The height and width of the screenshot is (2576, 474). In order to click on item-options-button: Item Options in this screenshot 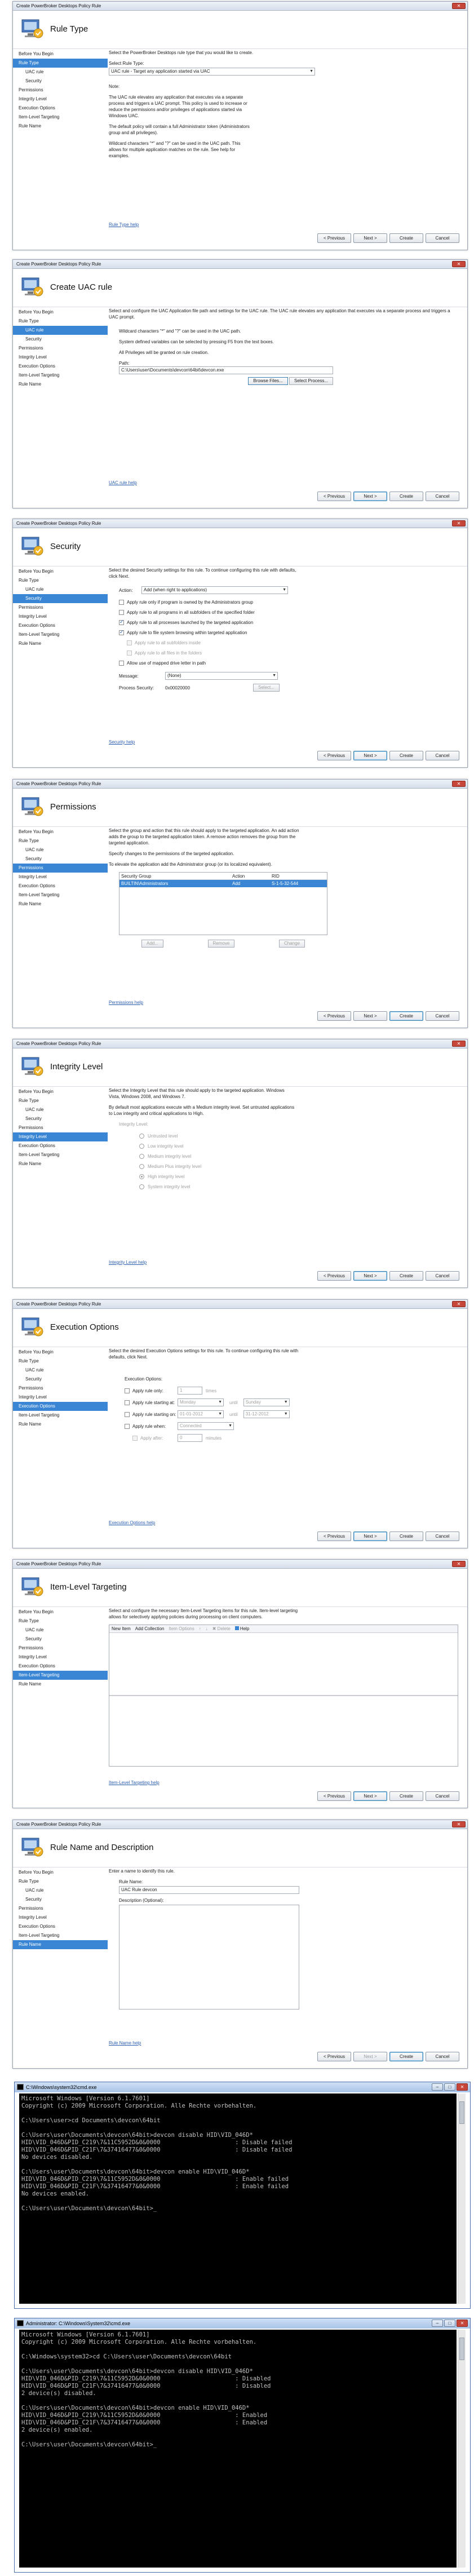, I will do `click(181, 1629)`.